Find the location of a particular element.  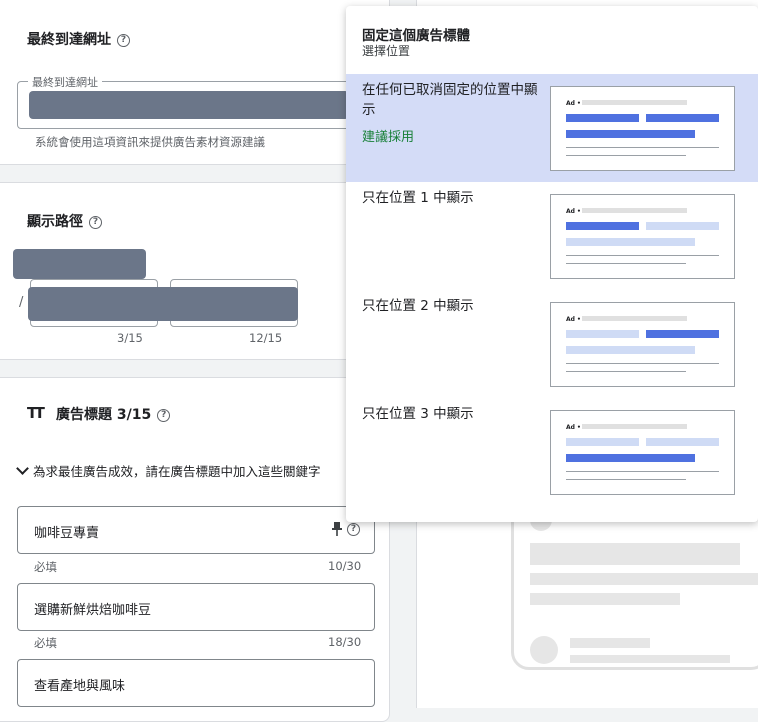

pin-option-position-1: 只在位置 1 中顯示 Ad • is located at coordinates (552, 236).